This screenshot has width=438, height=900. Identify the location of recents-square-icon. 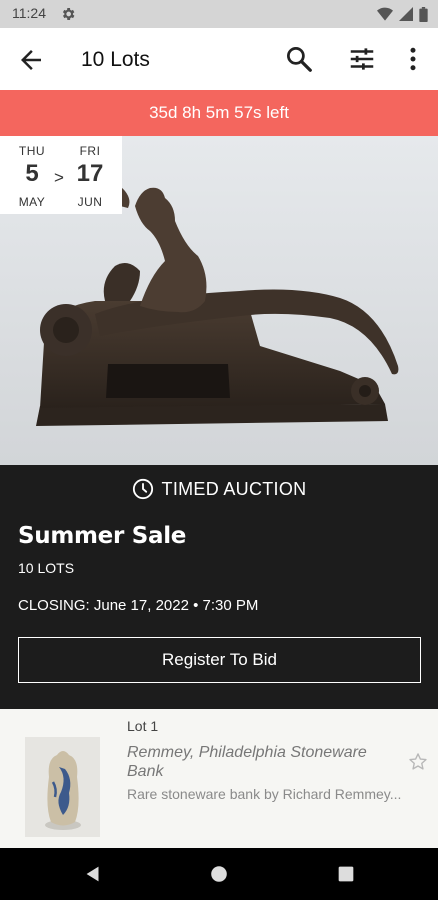
(346, 874).